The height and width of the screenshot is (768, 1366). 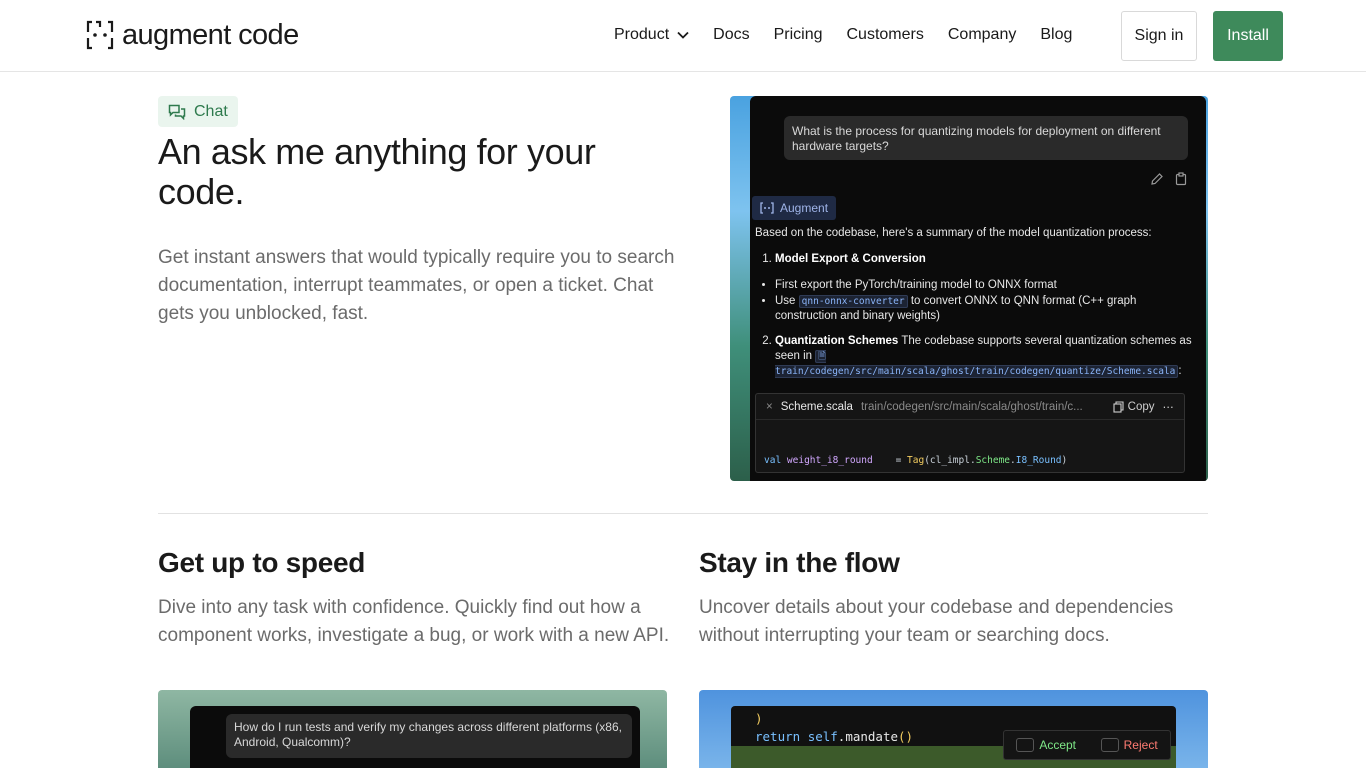 What do you see at coordinates (953, 729) in the screenshot?
I see `feature-preview-flow: ) return self.mandate() Accept Reject` at bounding box center [953, 729].